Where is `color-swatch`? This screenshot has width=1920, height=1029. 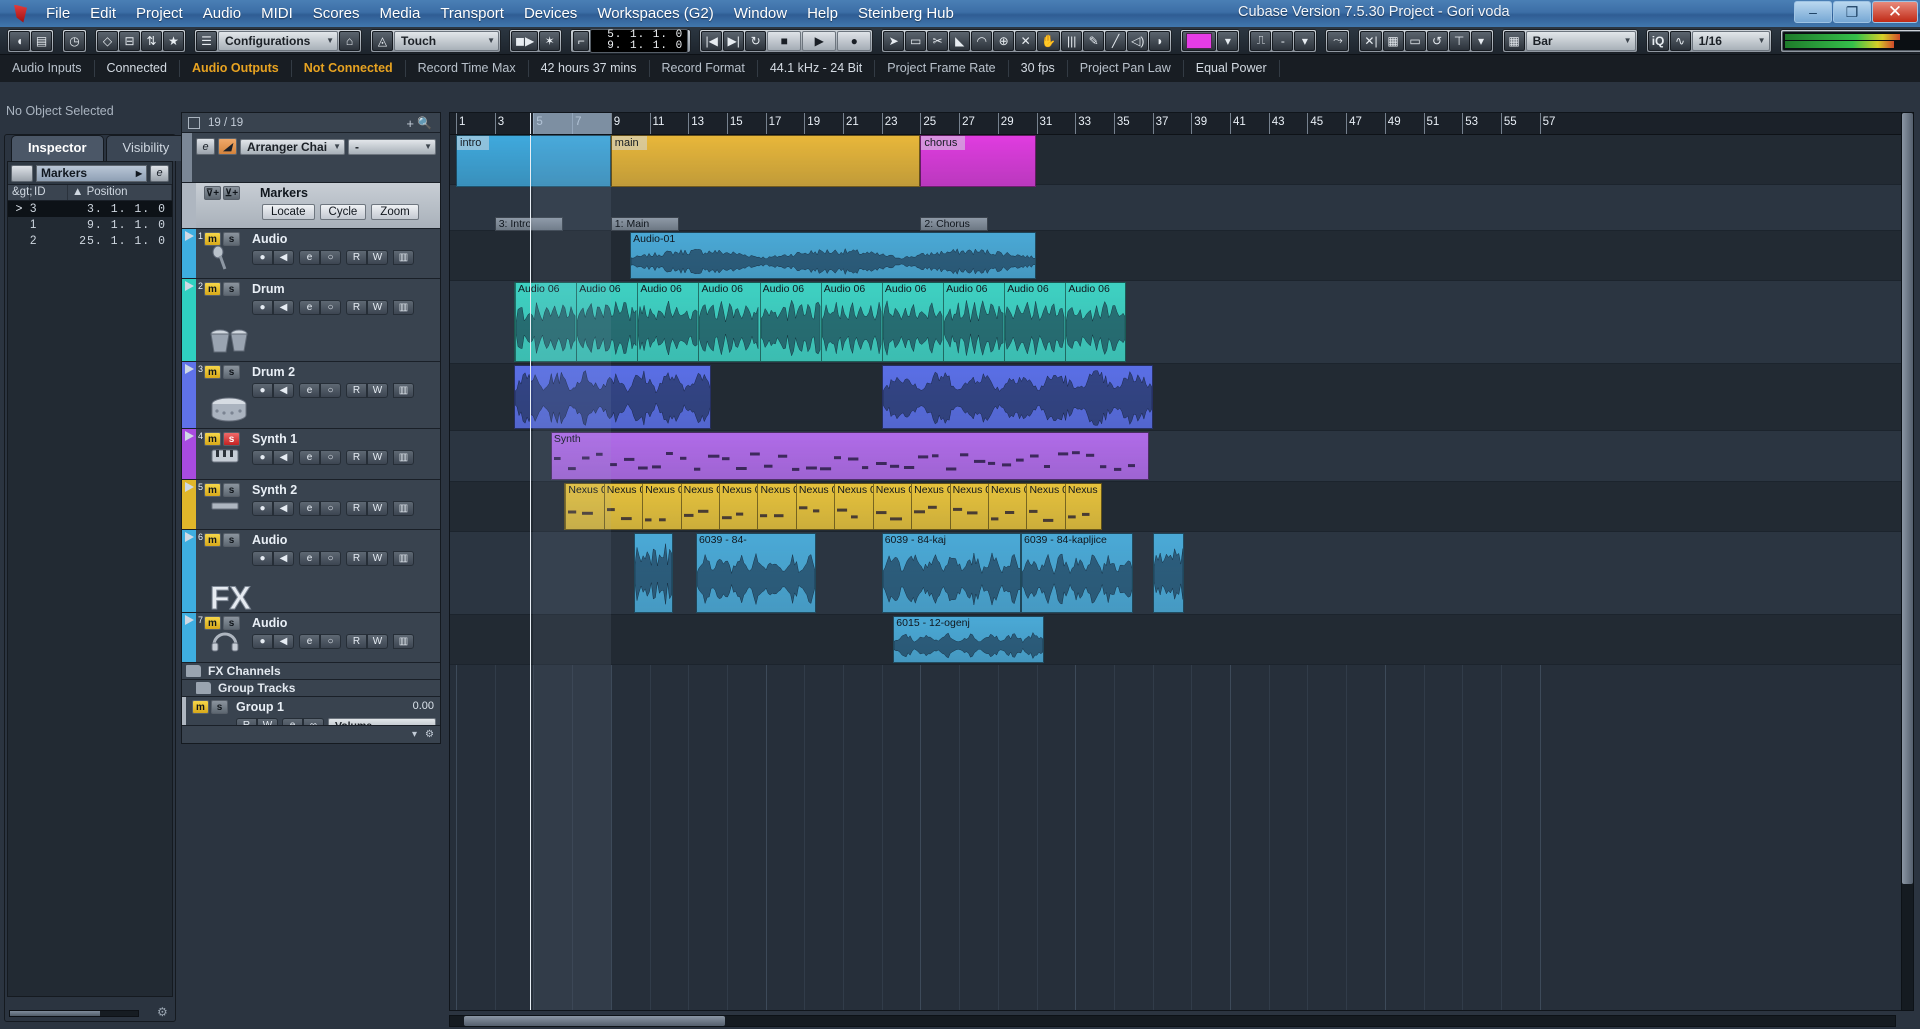
color-swatch is located at coordinates (1199, 40).